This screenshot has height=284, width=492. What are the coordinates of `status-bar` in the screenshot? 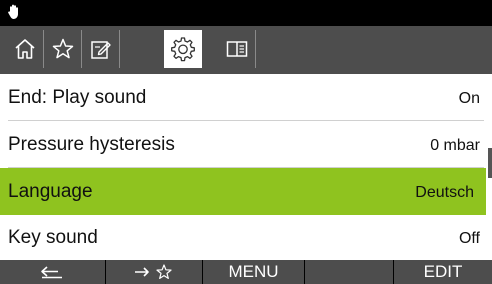 It's located at (246, 13).